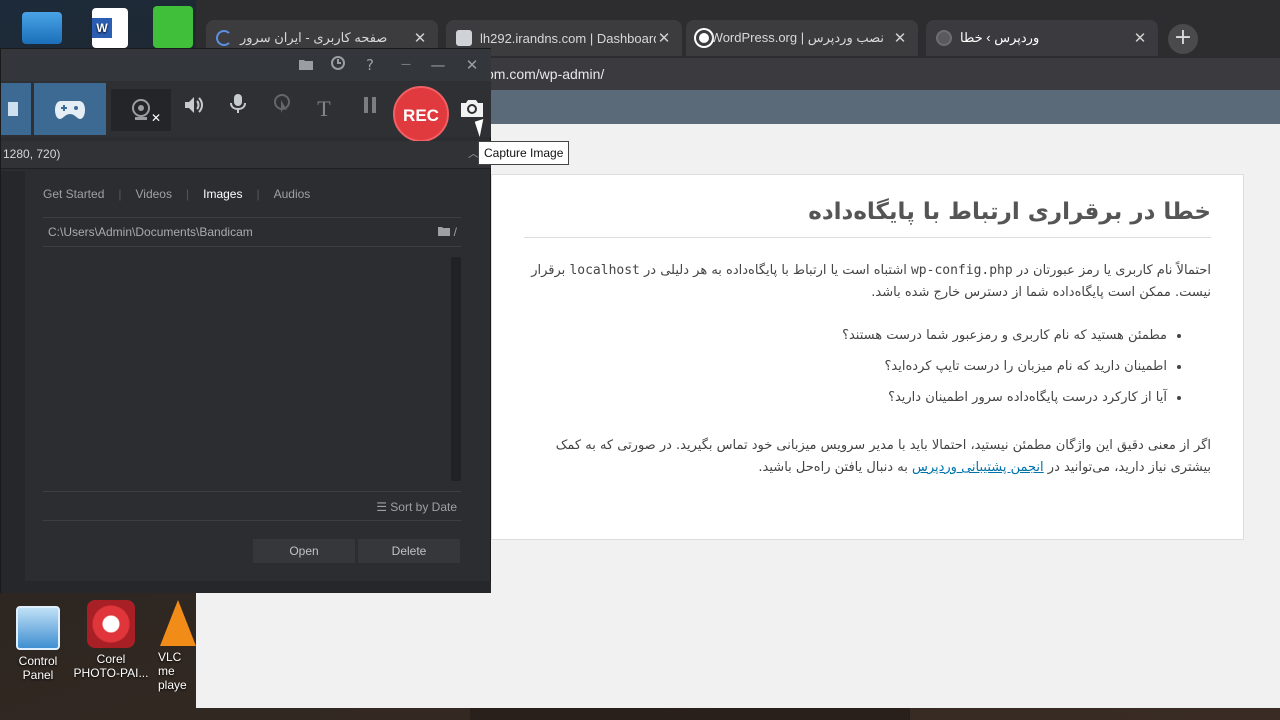 The height and width of the screenshot is (720, 1280). What do you see at coordinates (370, 65) in the screenshot?
I see `help-icon: ?` at bounding box center [370, 65].